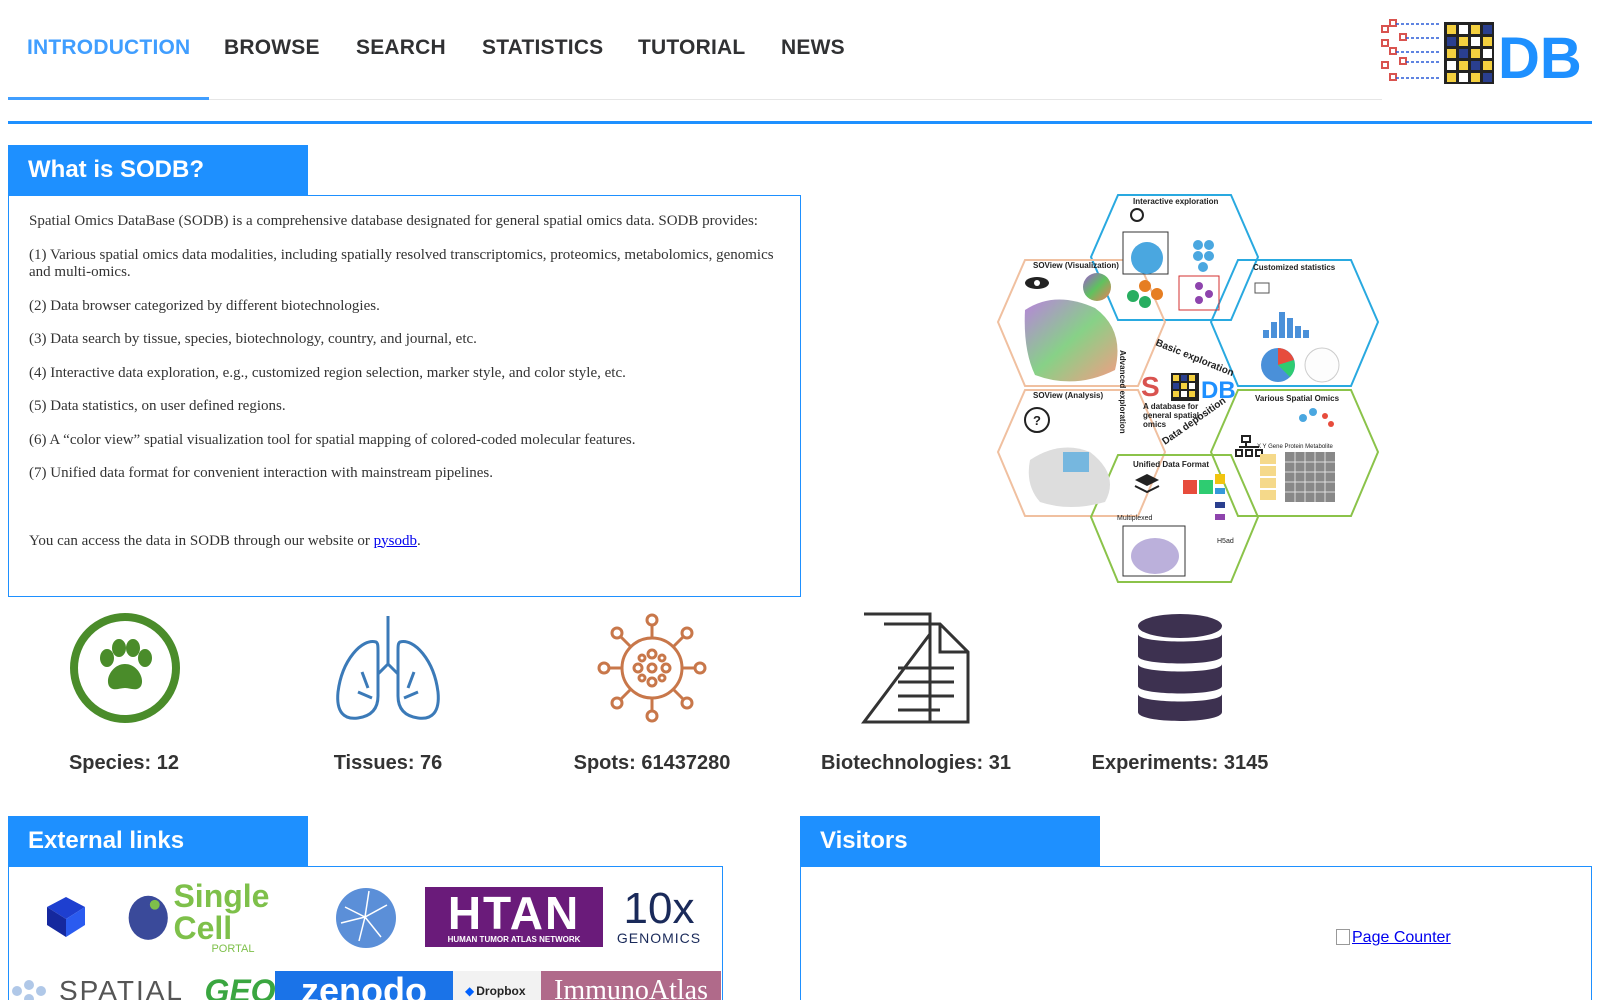  Describe the element at coordinates (659, 938) in the screenshot. I see `genomics-text: GENOMICS` at that location.